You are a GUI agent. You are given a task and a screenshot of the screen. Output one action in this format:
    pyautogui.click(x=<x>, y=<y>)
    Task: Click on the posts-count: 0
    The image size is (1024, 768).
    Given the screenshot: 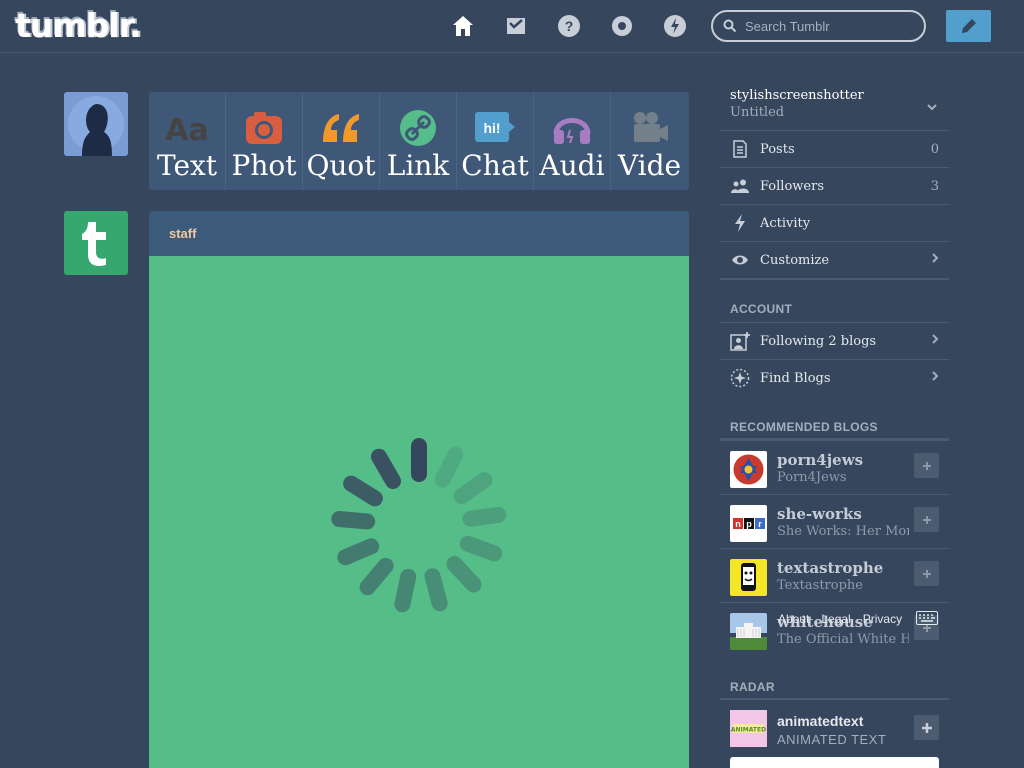 What is the action you would take?
    pyautogui.click(x=934, y=149)
    